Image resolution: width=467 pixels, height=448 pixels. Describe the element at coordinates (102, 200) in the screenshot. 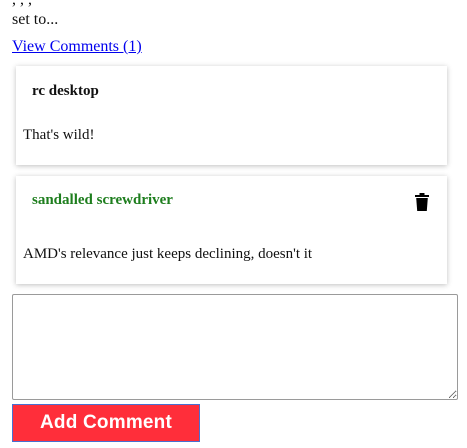

I see `comment-author: sandalled screwdriver` at that location.